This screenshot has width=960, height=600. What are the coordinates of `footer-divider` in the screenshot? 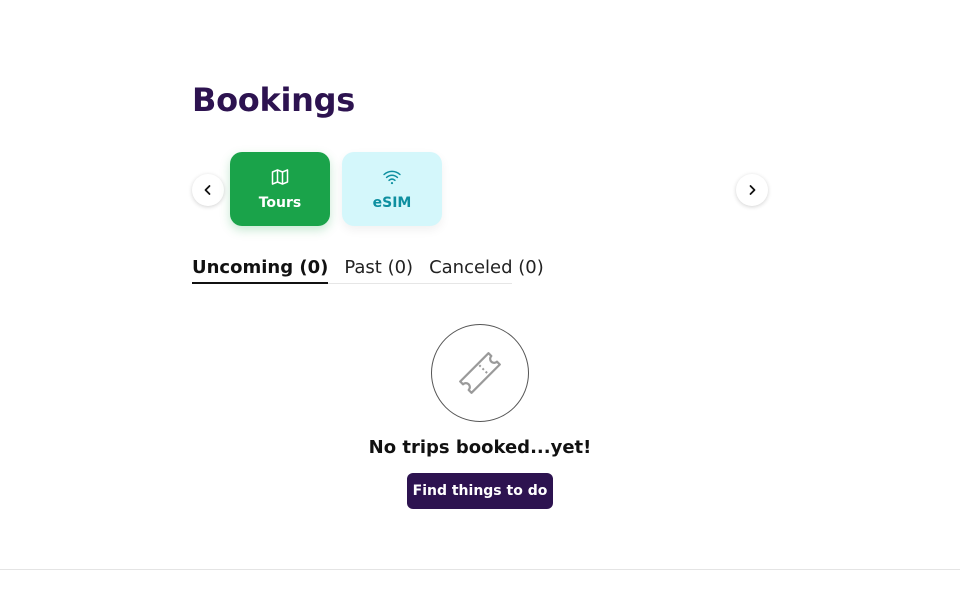 It's located at (480, 569).